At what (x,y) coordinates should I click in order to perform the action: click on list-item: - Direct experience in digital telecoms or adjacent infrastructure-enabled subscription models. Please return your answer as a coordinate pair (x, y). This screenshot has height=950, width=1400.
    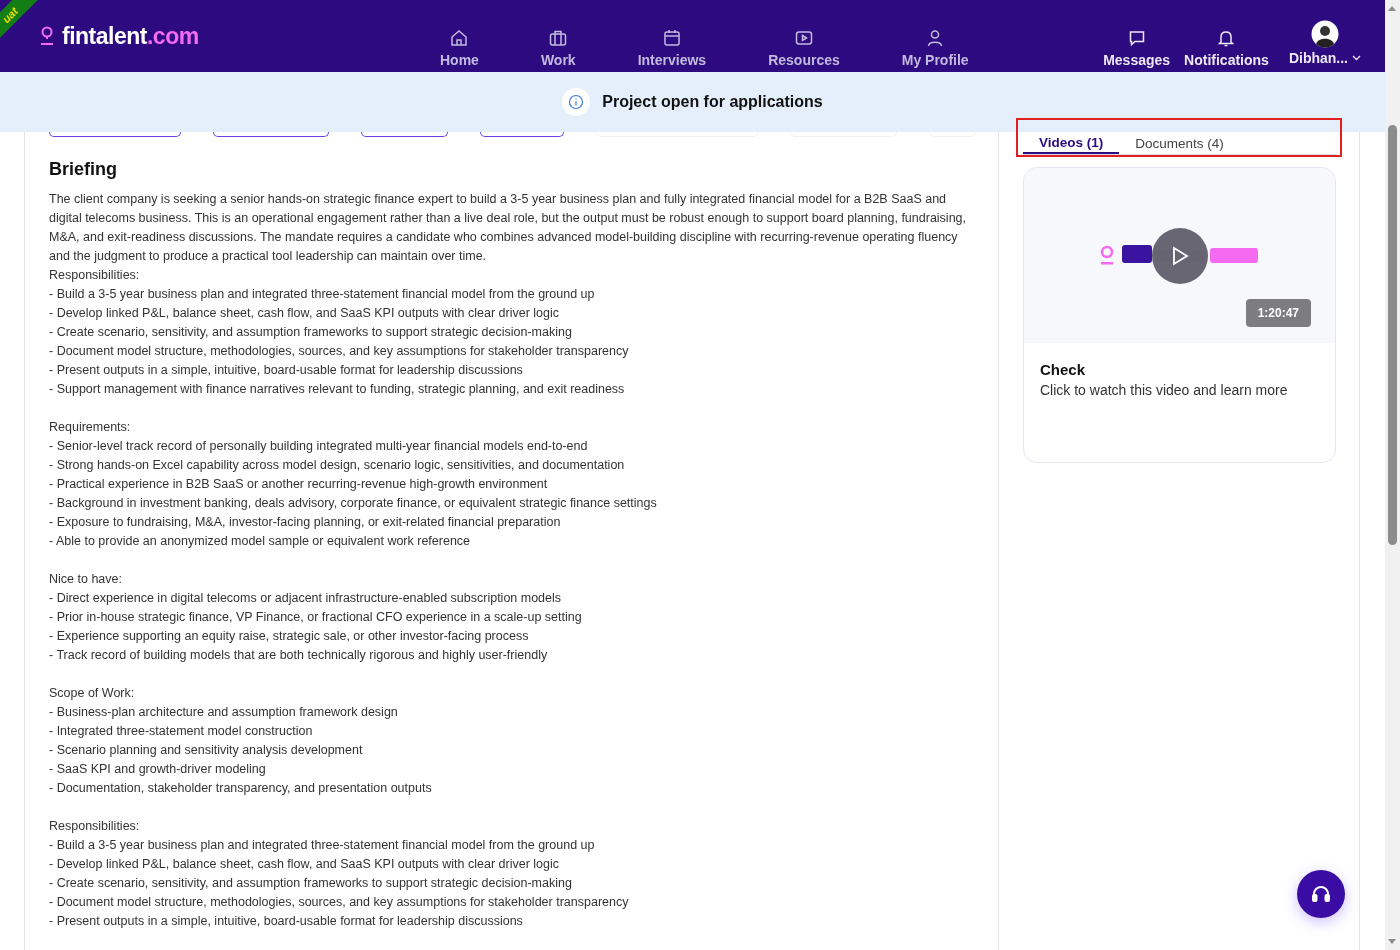
    Looking at the image, I should click on (306, 598).